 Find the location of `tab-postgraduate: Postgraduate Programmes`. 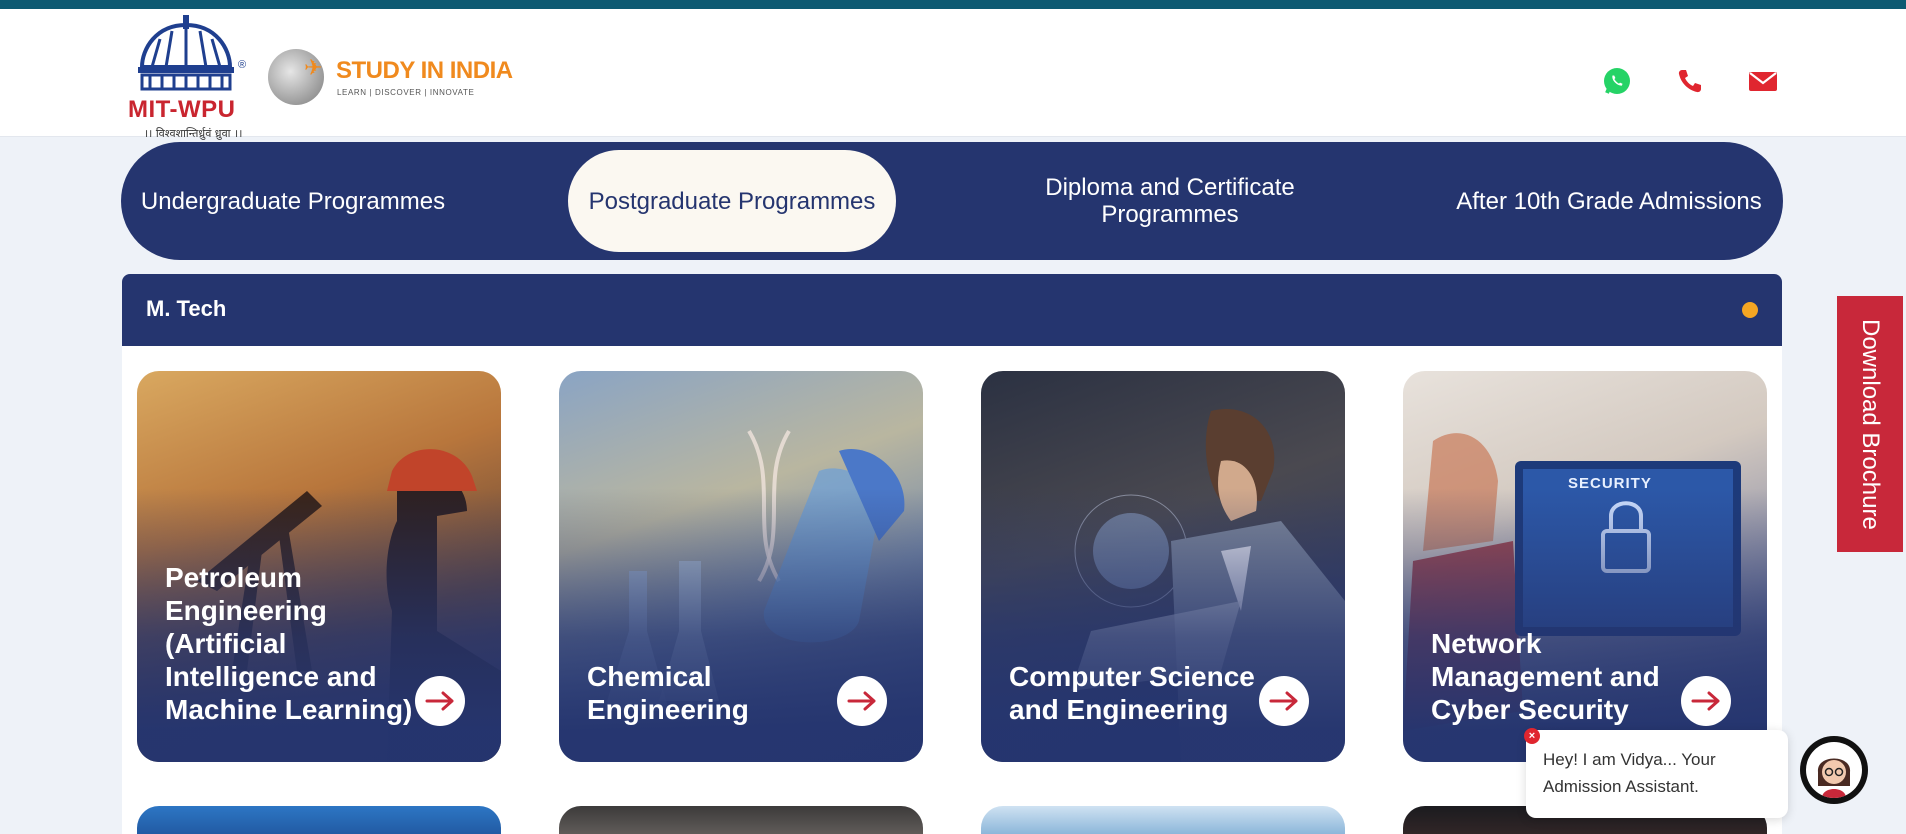

tab-postgraduate: Postgraduate Programmes is located at coordinates (732, 201).